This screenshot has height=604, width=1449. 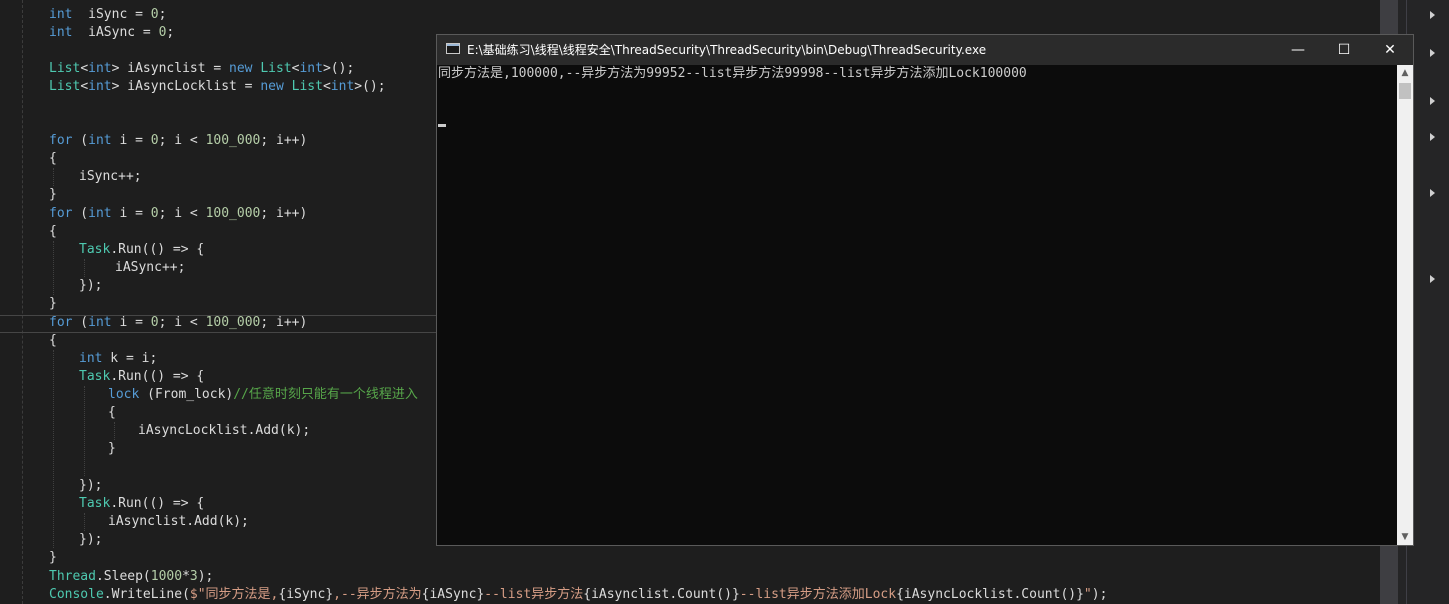 What do you see at coordinates (1405, 537) in the screenshot?
I see `scroll-down-arrow-icon: ▼` at bounding box center [1405, 537].